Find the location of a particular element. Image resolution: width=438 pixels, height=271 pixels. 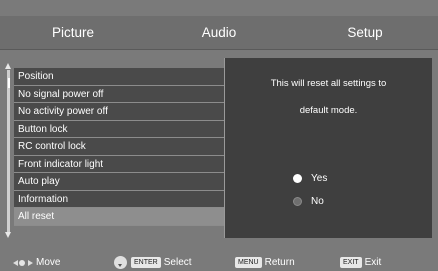

dialog-message-line-1: This will reset all settings to is located at coordinates (328, 83).